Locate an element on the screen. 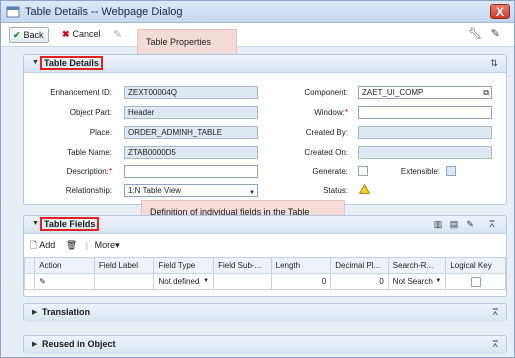 This screenshot has width=515, height=358. callout-text: Table Properties is located at coordinates (179, 42).